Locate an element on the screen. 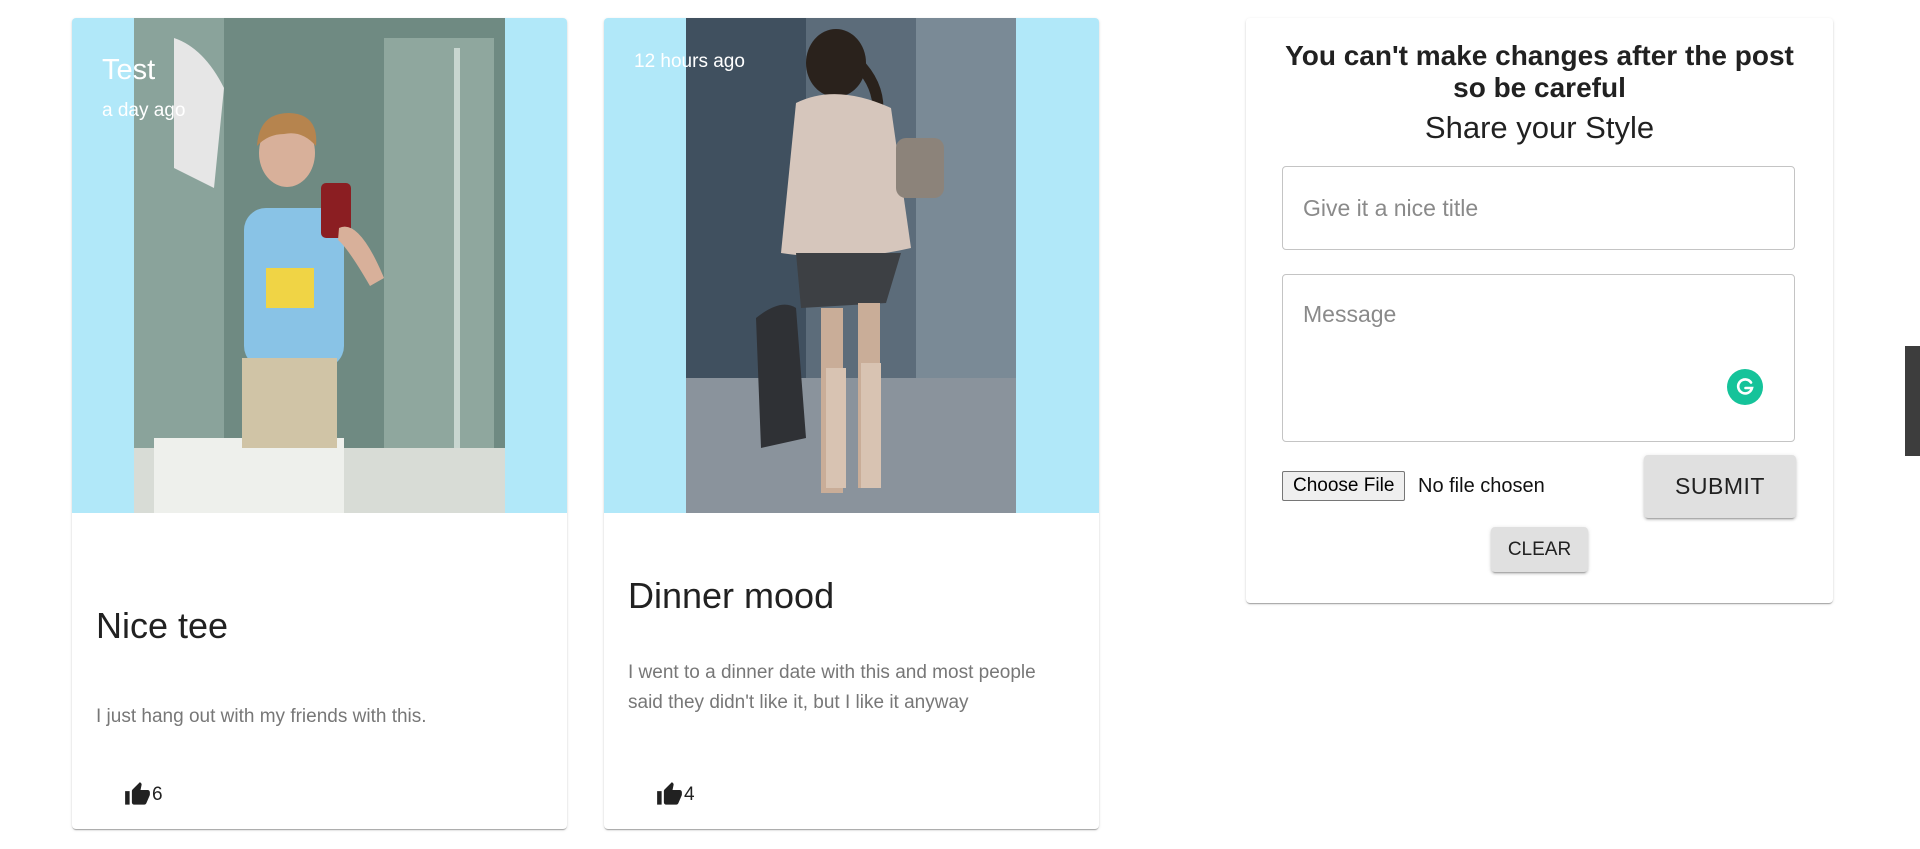  scrollbar is located at coordinates (1912, 424).